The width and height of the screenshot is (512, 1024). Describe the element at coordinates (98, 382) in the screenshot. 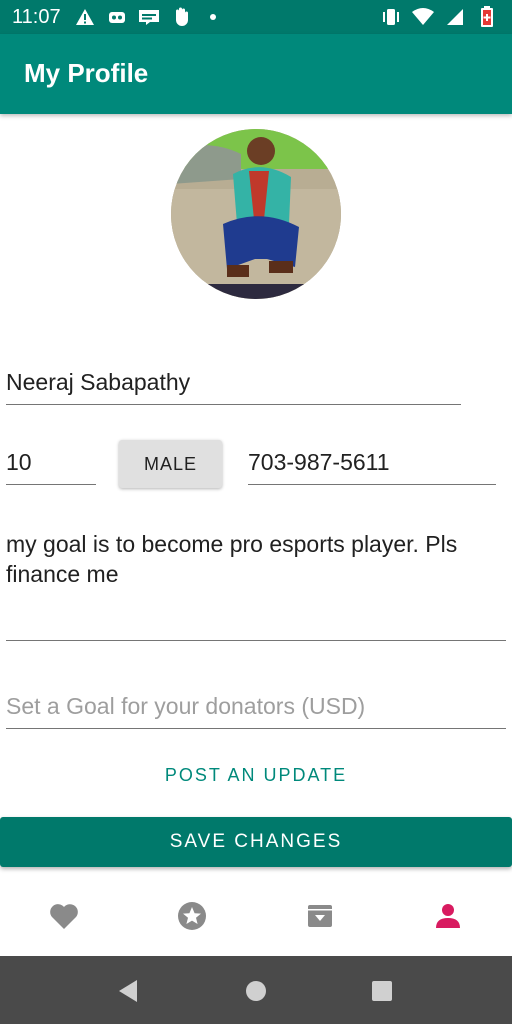

I see `name-value: Neeraj Sabapathy` at that location.